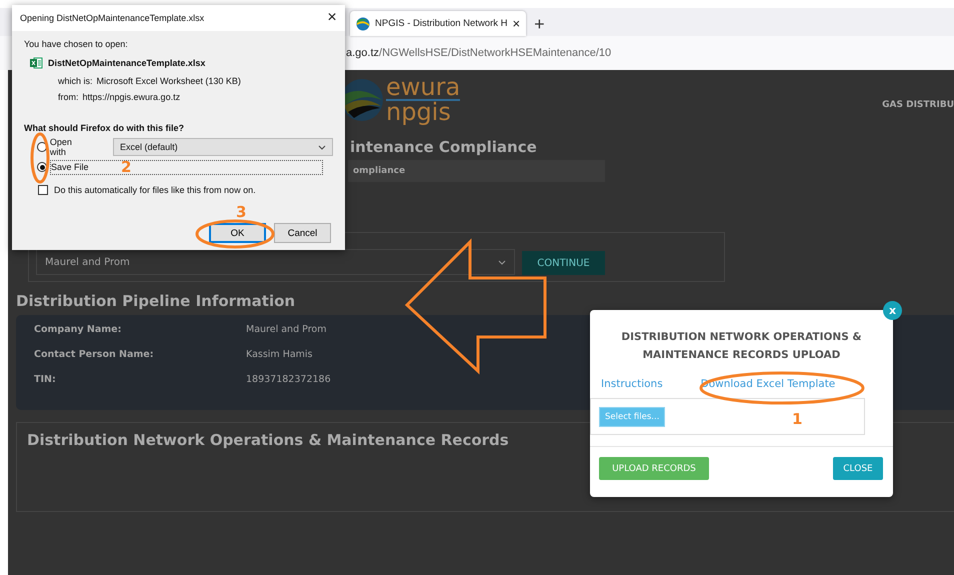  I want to click on spreadsheet-file-icon, so click(36, 63).